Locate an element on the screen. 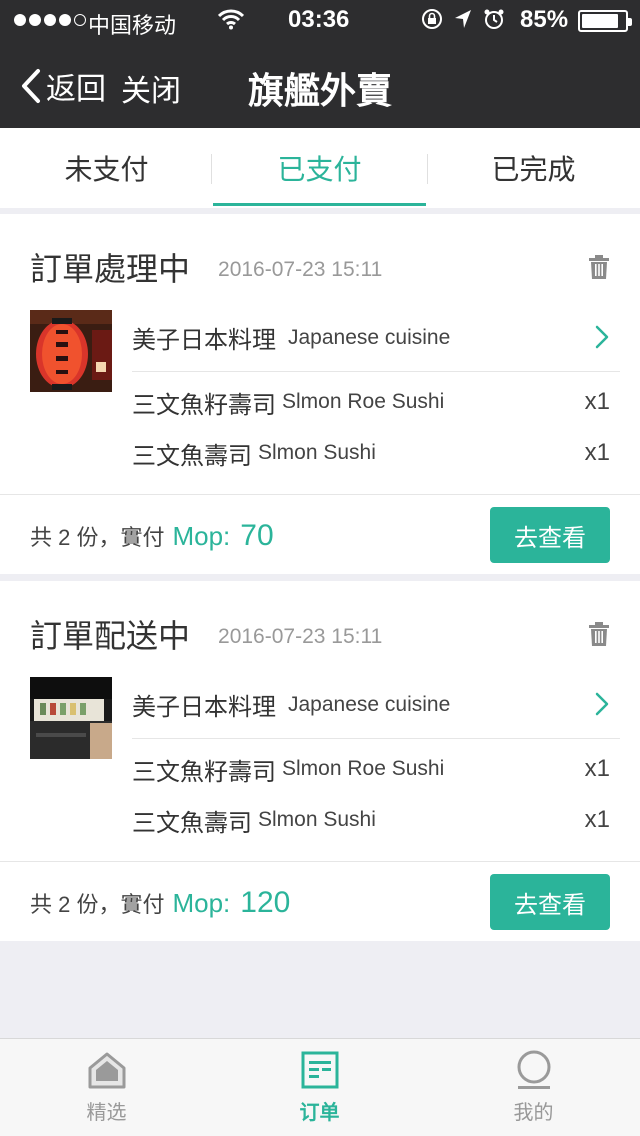  order-footer: 共 2 份，實付 Mop: 70 去查看 is located at coordinates (320, 534).